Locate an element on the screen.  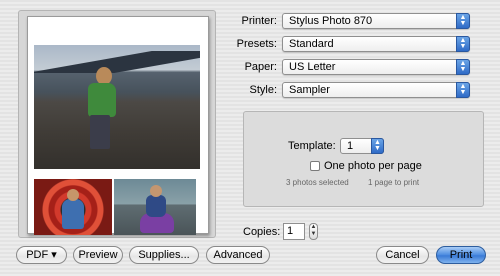
copies-field: 1 is located at coordinates (294, 231).